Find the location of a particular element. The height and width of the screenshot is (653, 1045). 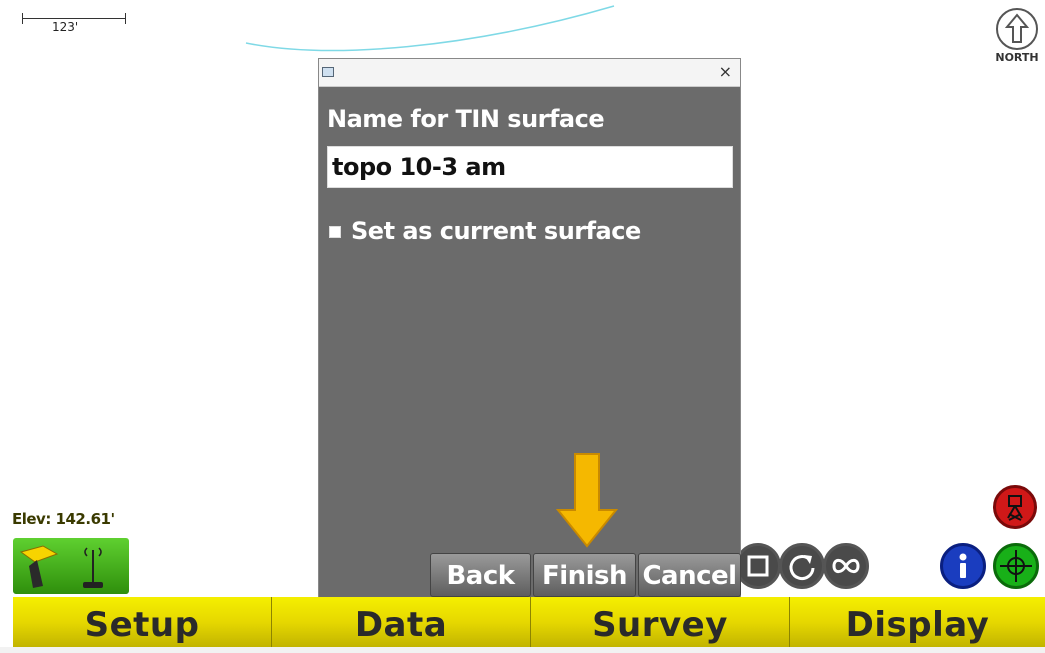

menu-data: Data is located at coordinates (401, 622).